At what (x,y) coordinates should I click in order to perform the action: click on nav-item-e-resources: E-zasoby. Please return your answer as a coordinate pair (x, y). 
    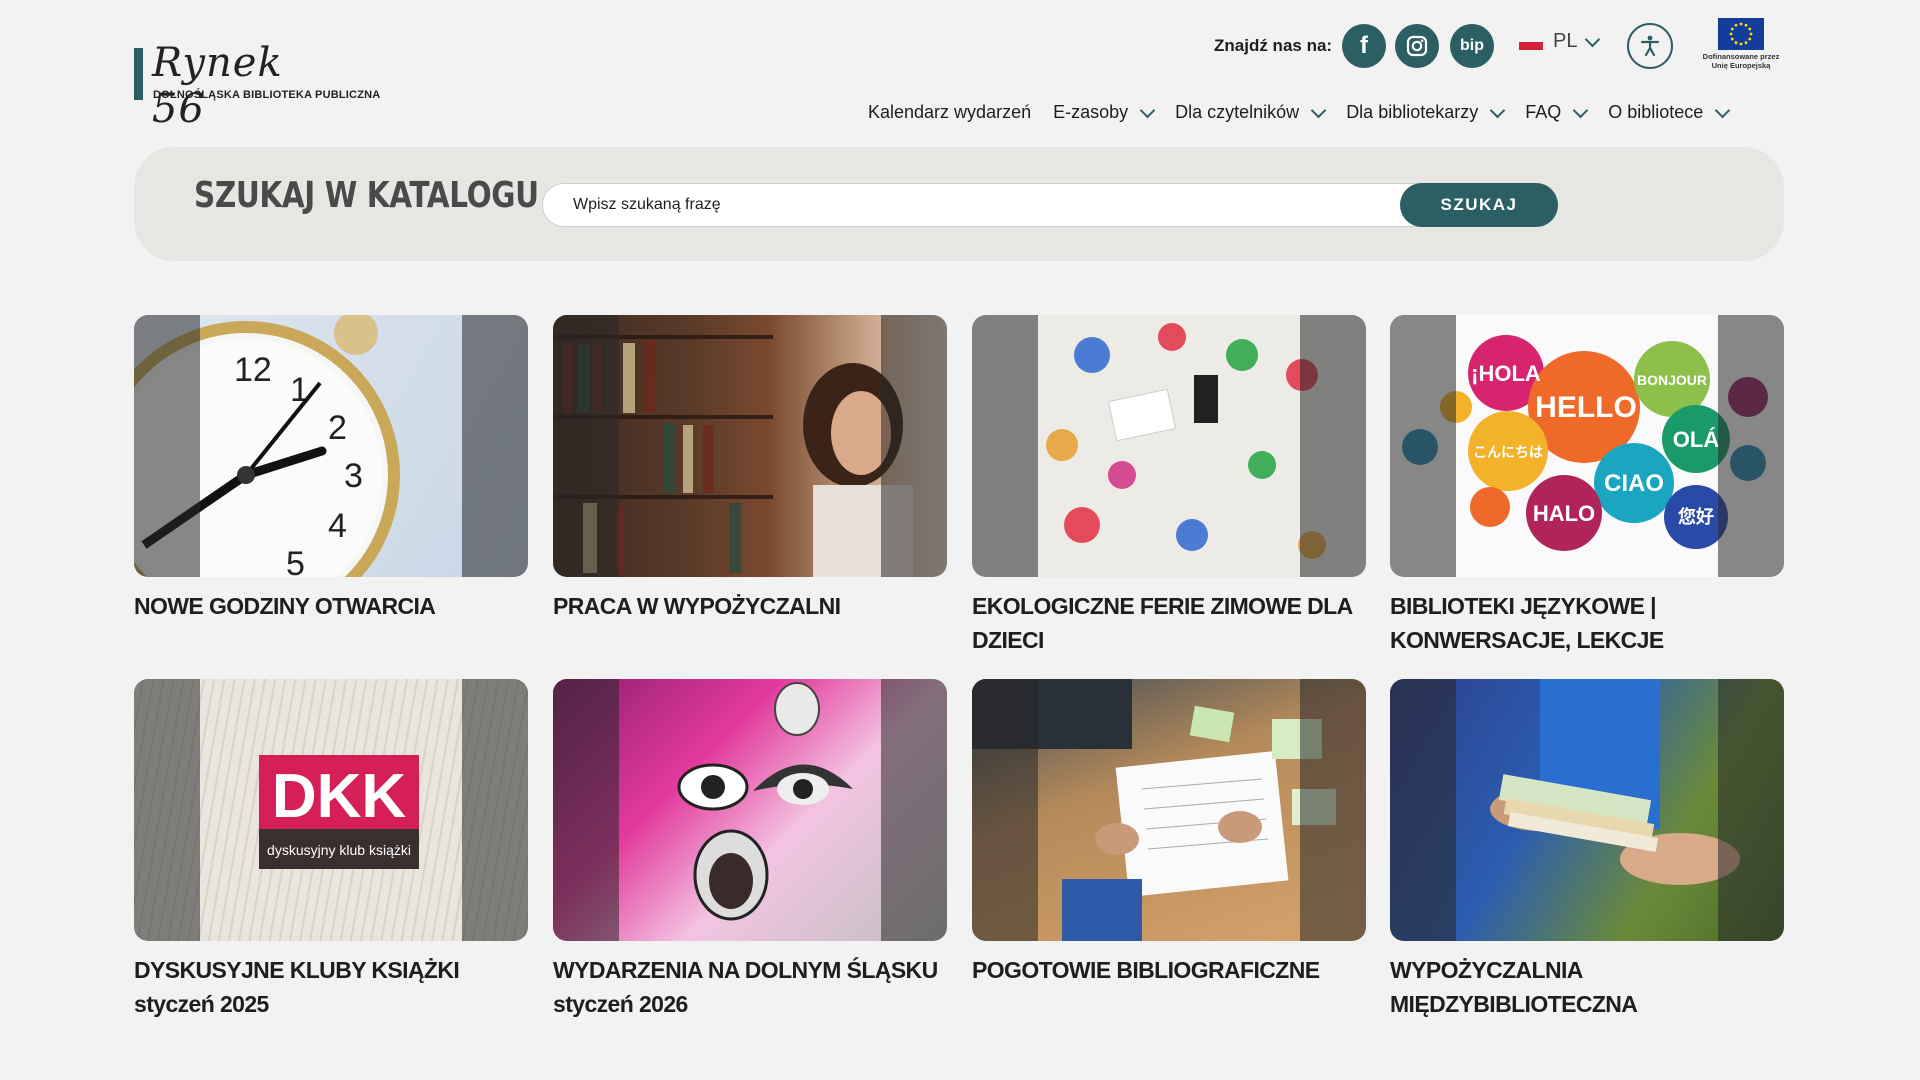
    Looking at the image, I should click on (1104, 112).